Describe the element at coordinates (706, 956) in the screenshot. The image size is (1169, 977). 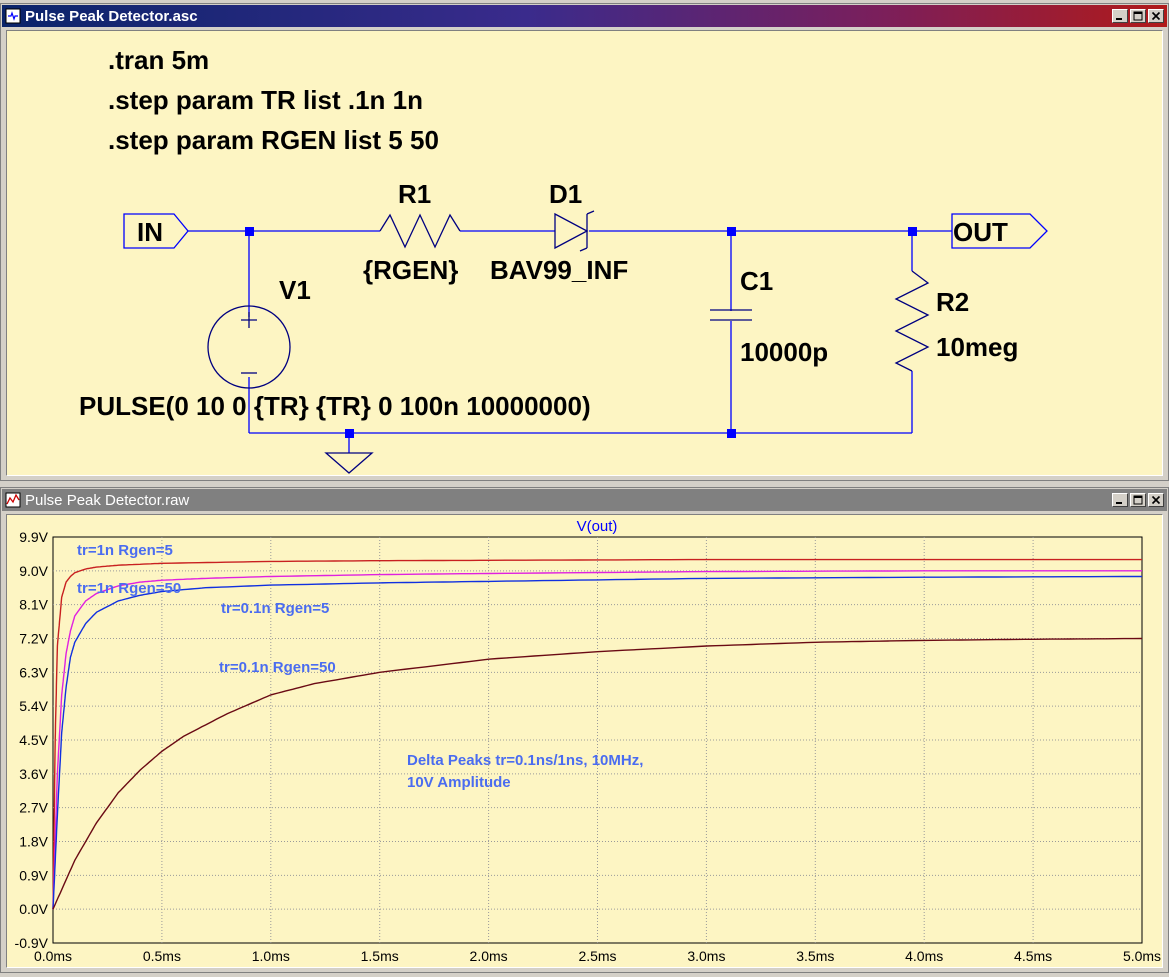
I see `x-tick-label: 3.0ms` at that location.